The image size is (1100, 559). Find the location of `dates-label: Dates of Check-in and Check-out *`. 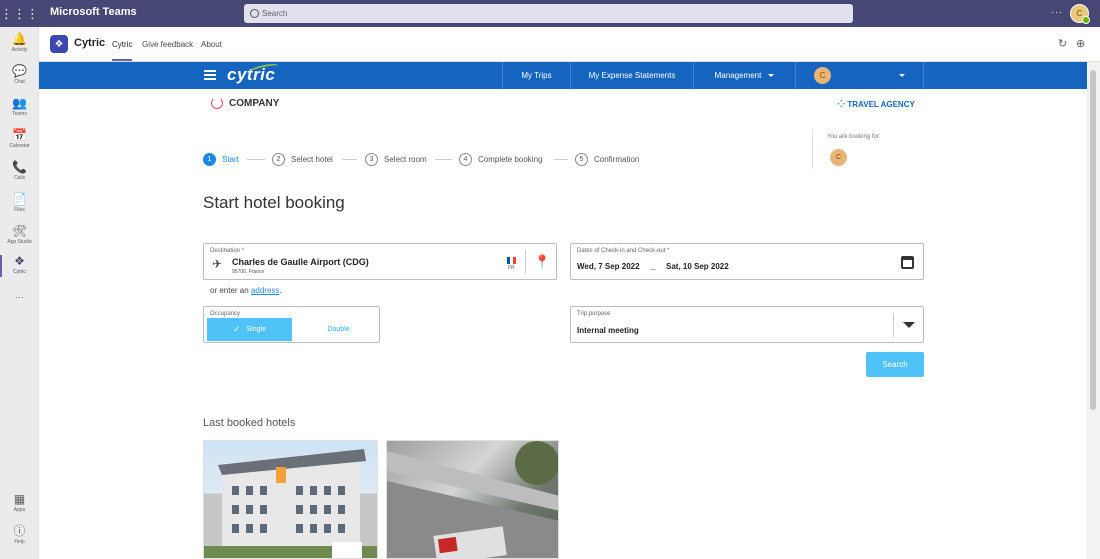

dates-label: Dates of Check-in and Check-out * is located at coordinates (623, 251).